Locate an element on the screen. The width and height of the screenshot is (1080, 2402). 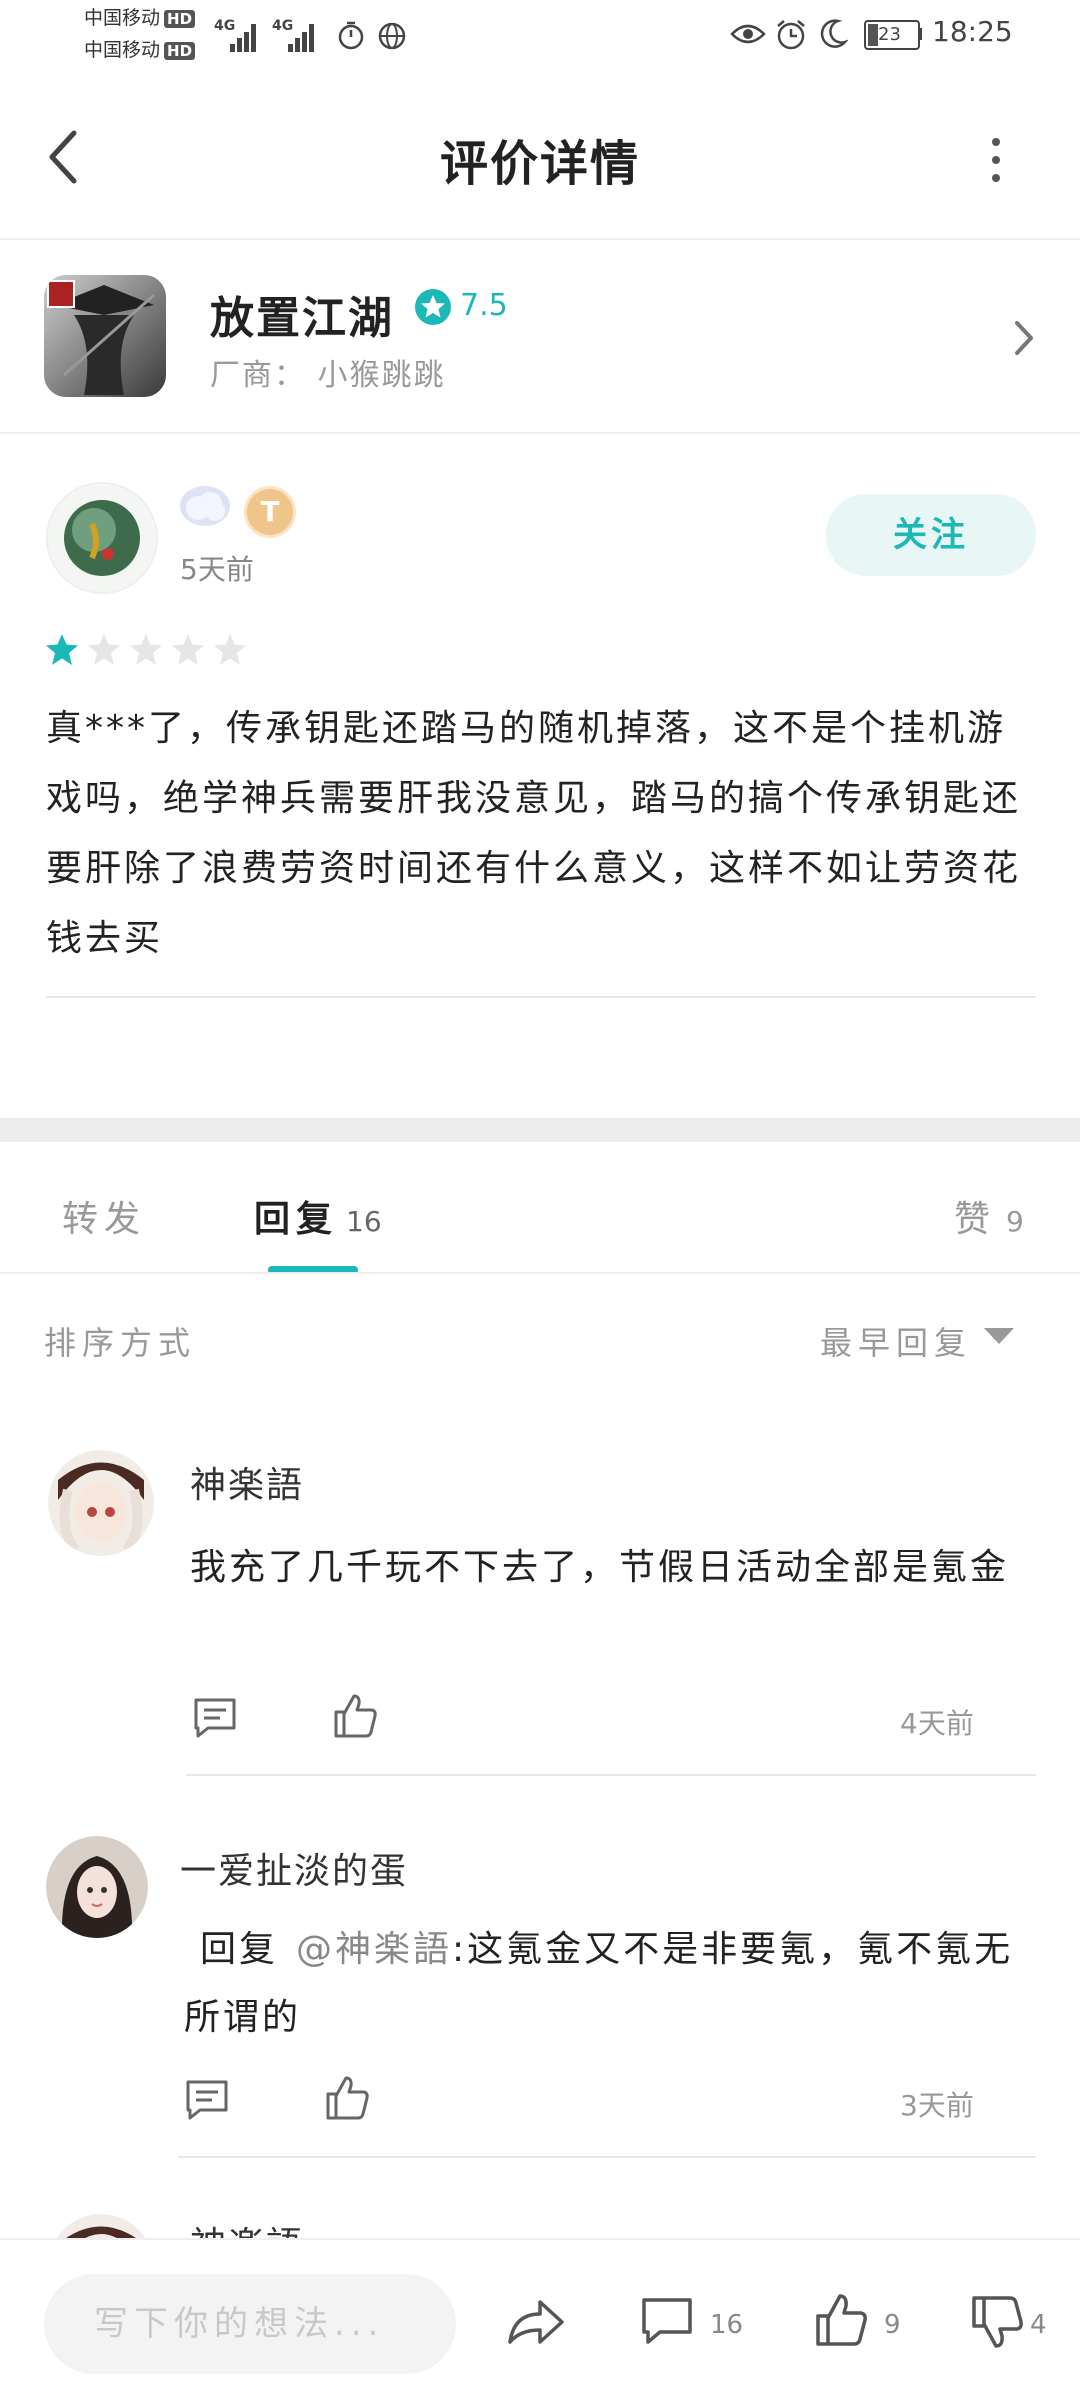
alarm-icon is located at coordinates (791, 35).